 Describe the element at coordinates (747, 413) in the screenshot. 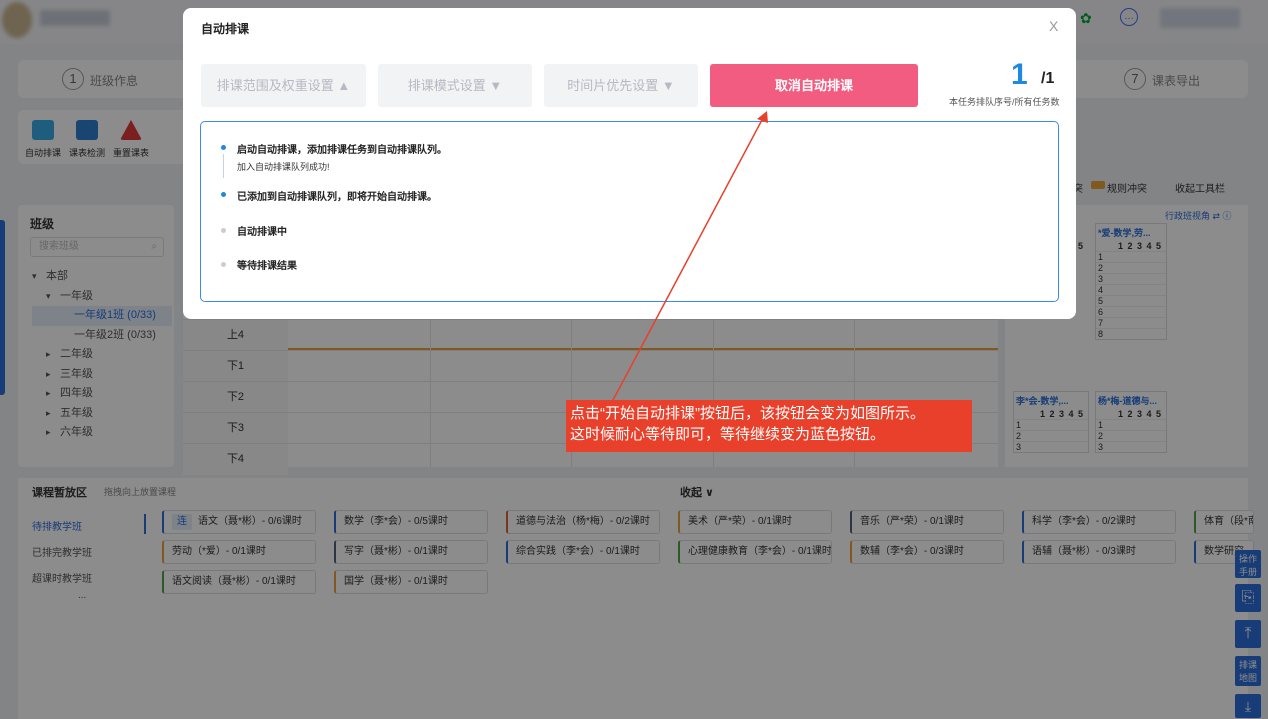

I see `callout-line-1: 点击“开始自动排课”按钮后，该按钮会变为如图所示。` at that location.